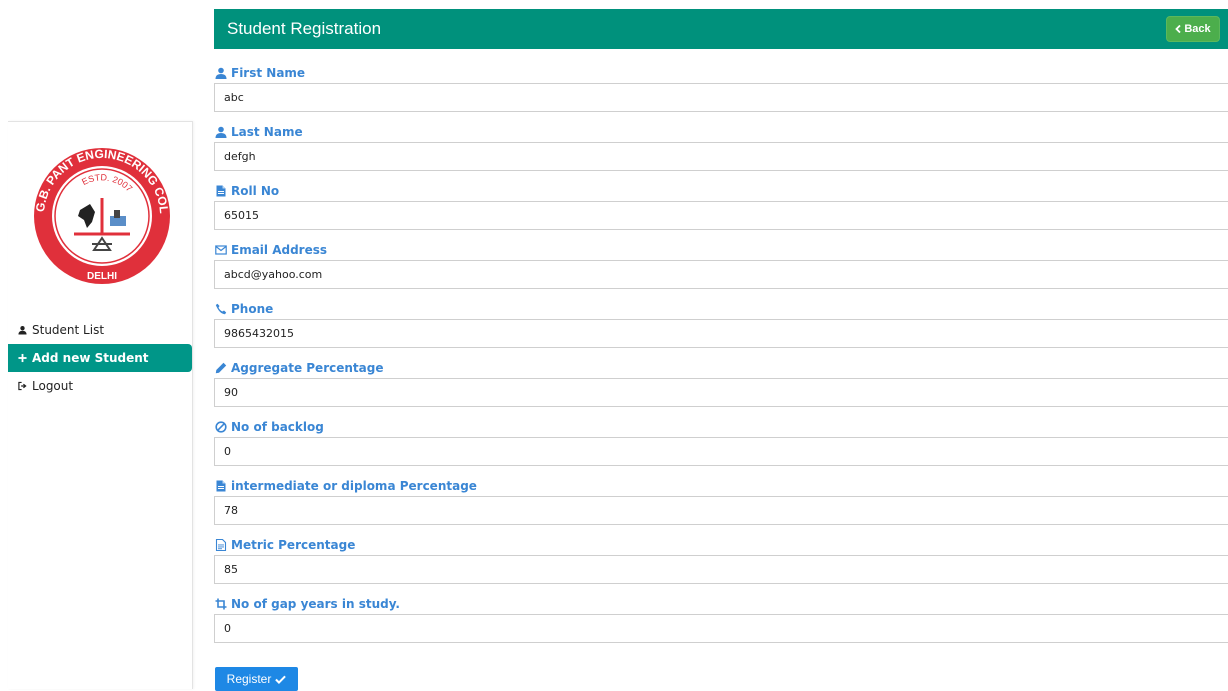 This screenshot has height=691, width=1228. What do you see at coordinates (277, 427) in the screenshot?
I see `backlog-label: No of backlog` at bounding box center [277, 427].